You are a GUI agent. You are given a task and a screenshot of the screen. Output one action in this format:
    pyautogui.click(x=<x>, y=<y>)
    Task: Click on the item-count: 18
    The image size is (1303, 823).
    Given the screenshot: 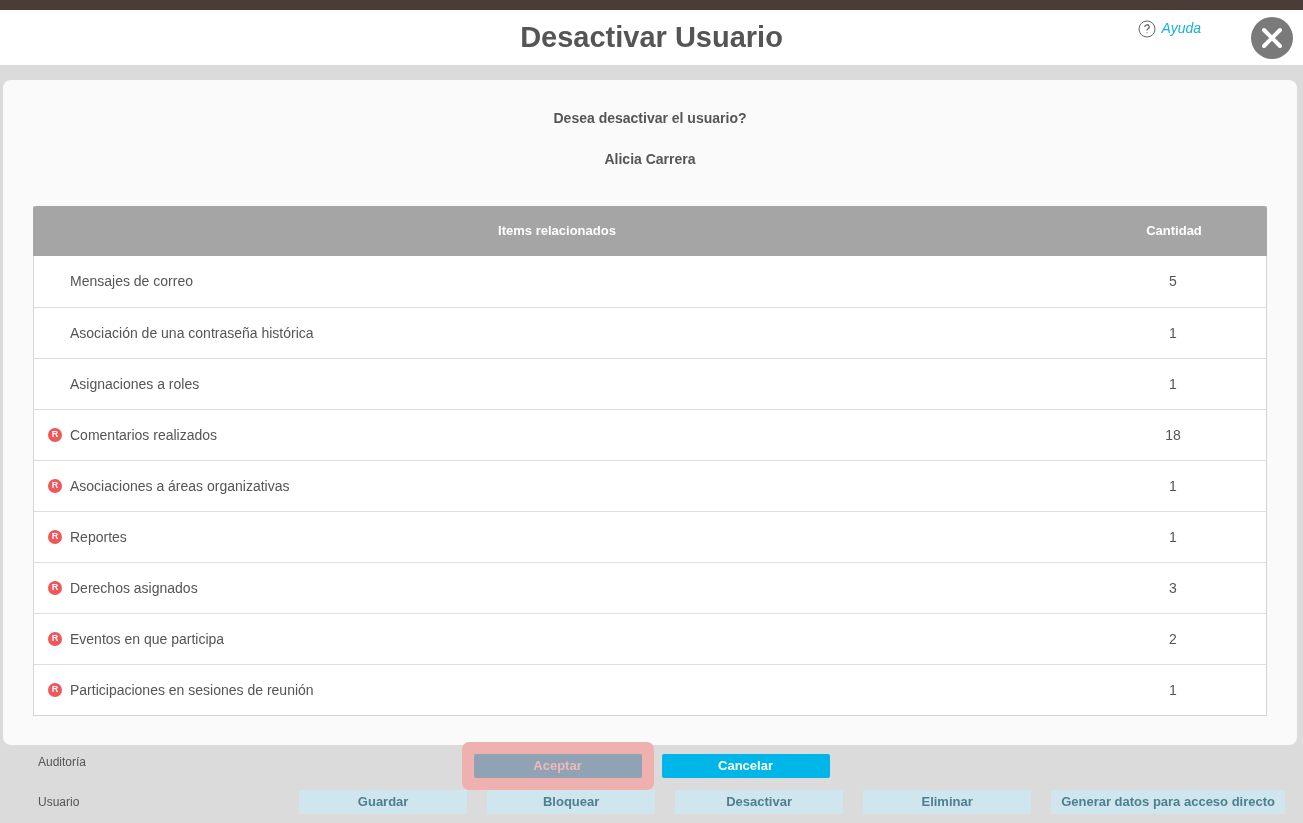 What is the action you would take?
    pyautogui.click(x=1173, y=434)
    